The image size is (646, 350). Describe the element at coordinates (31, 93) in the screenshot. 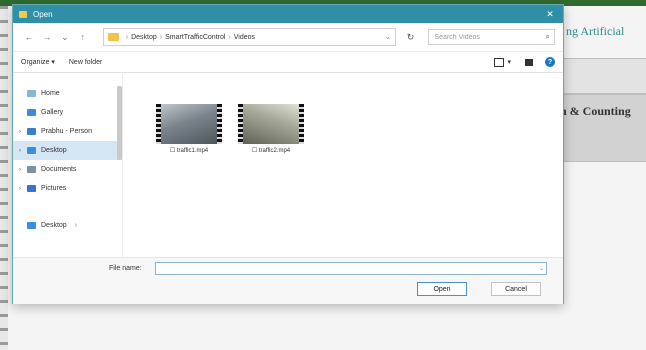

I see `home-icon` at that location.